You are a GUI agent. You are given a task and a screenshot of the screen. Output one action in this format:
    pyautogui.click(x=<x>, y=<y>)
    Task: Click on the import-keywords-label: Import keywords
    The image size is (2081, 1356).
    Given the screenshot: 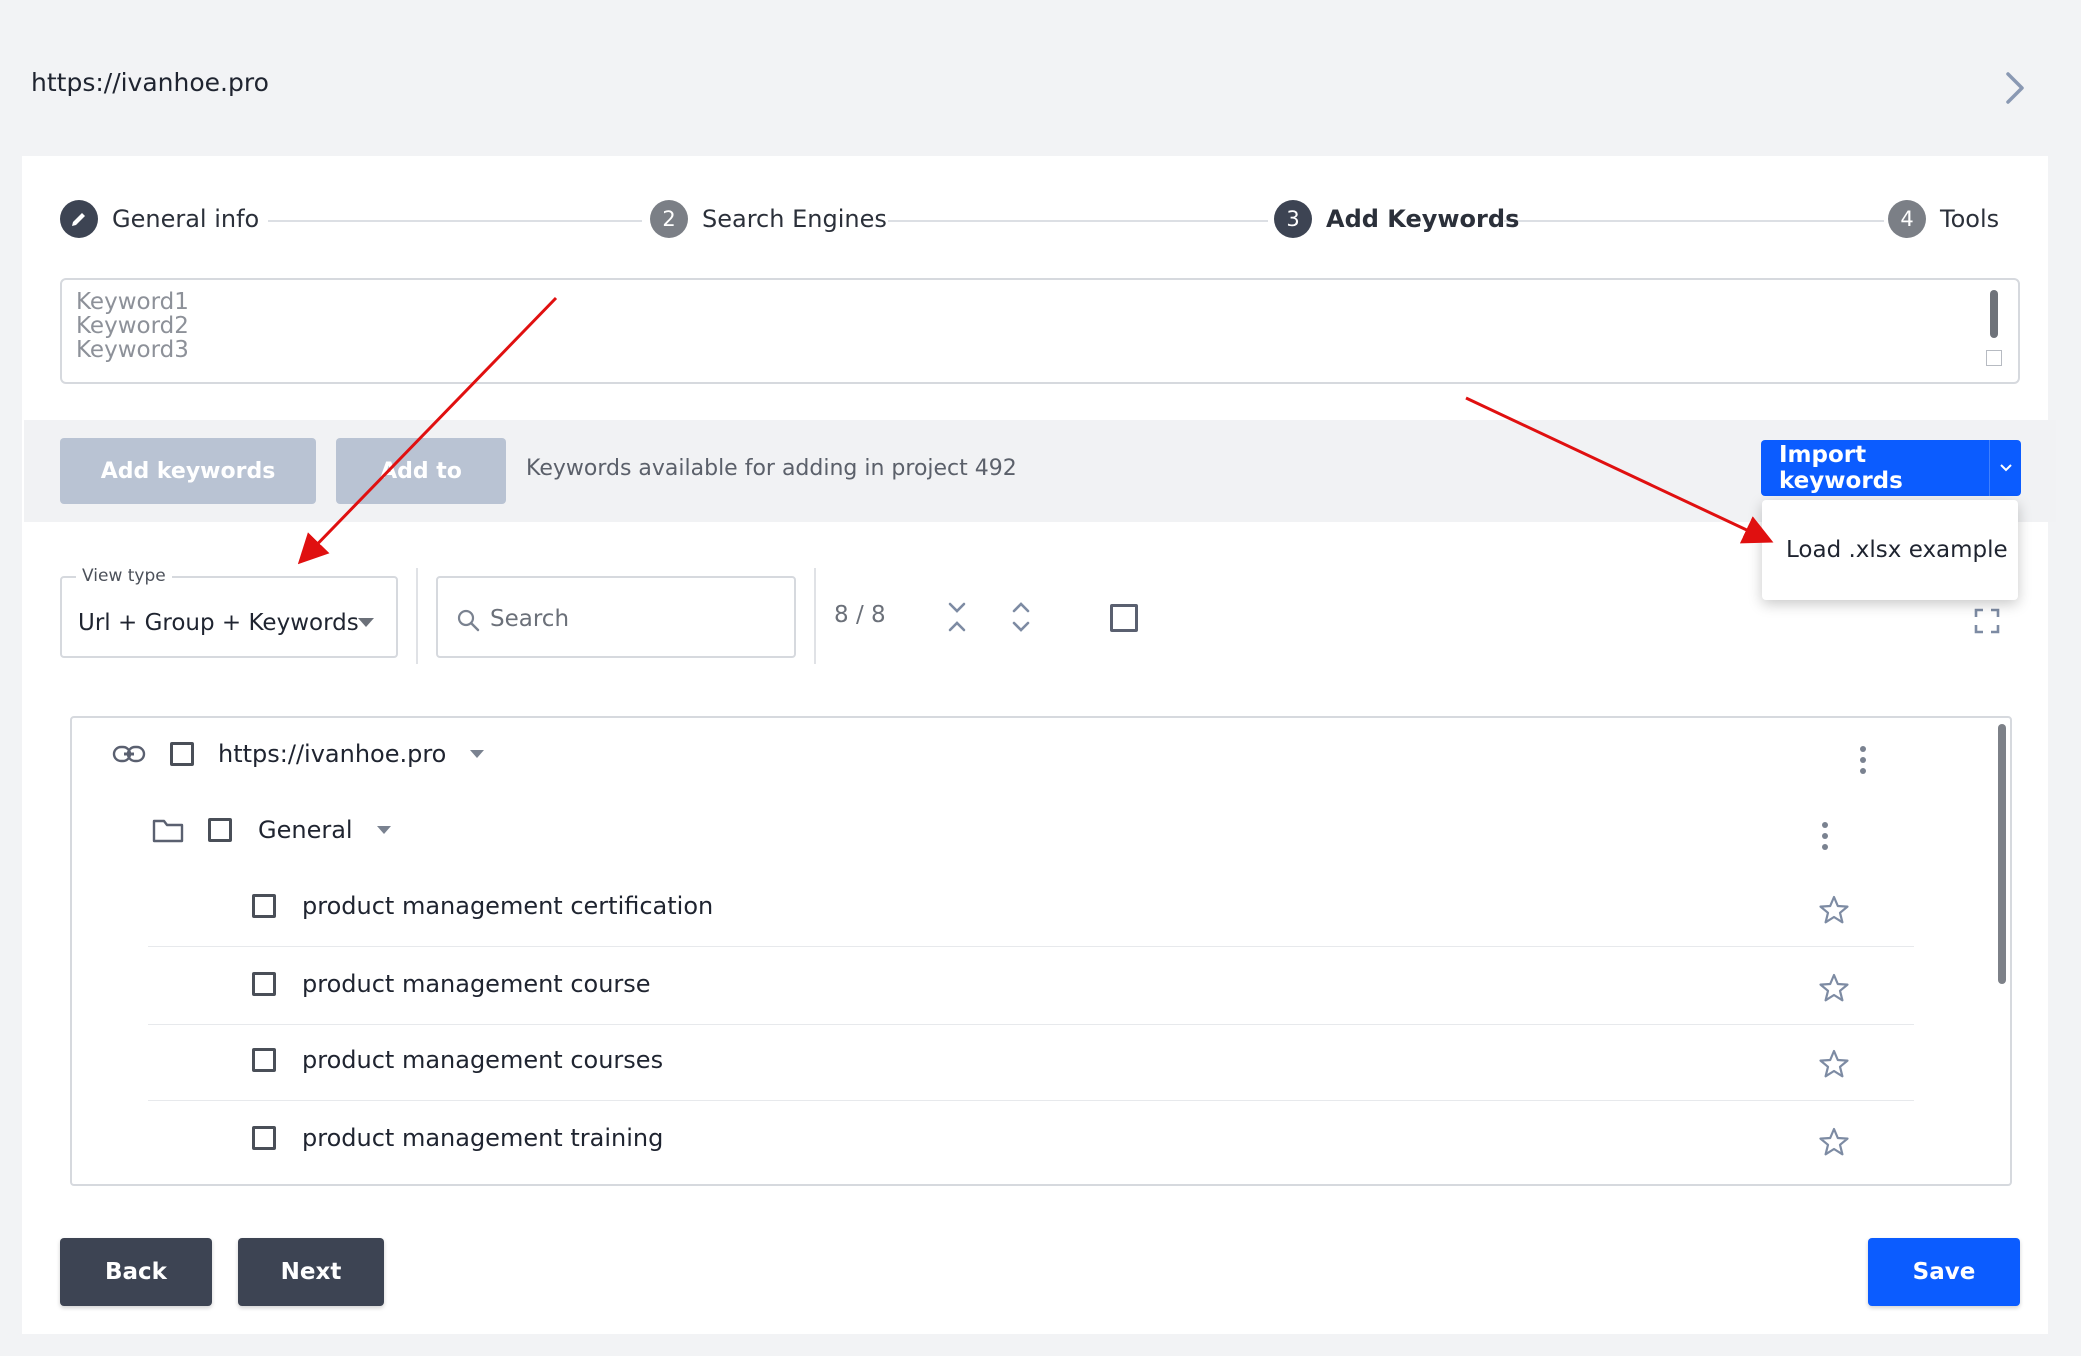 What is the action you would take?
    pyautogui.click(x=1841, y=468)
    